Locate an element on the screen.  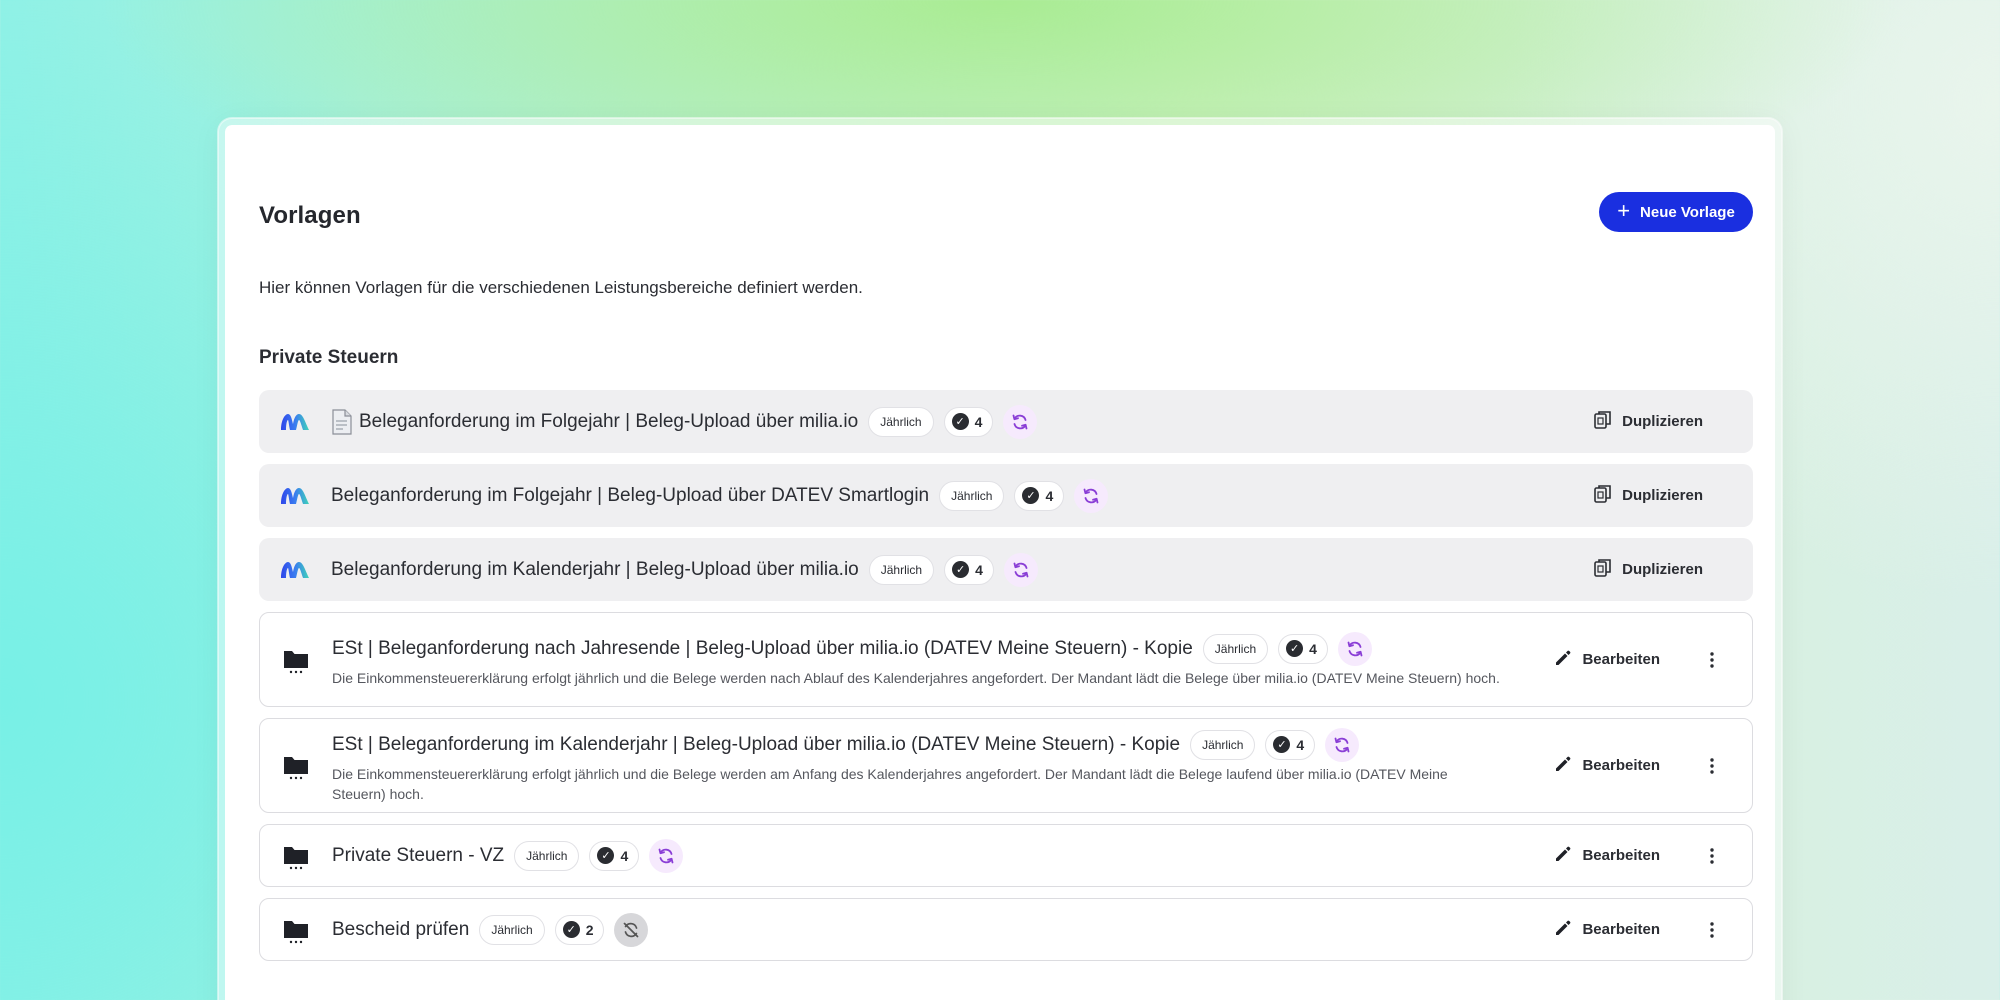
task-count-badge: ✓ 2 is located at coordinates (579, 929).